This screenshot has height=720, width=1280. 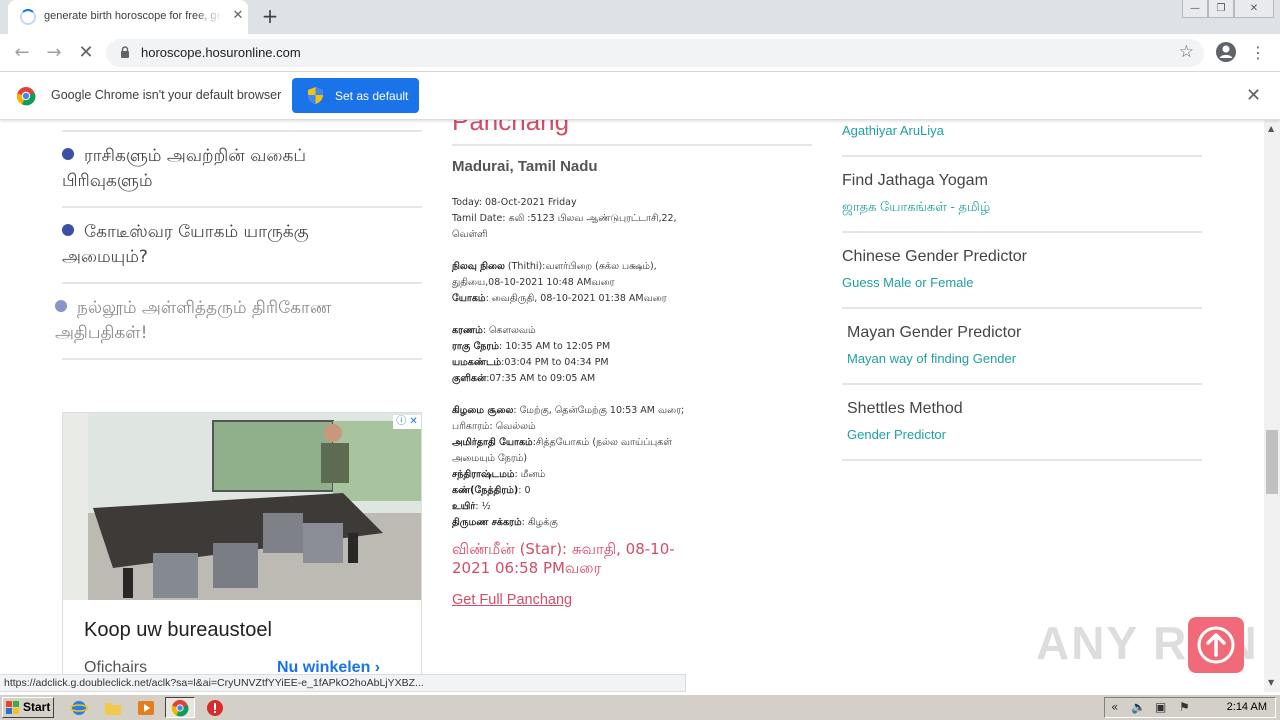 I want to click on karanam-value: : கௌலவம், so click(x=509, y=330).